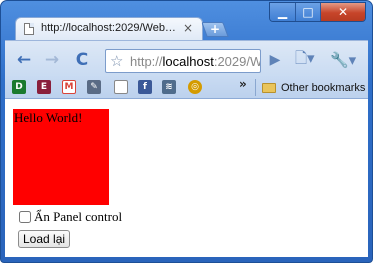 This screenshot has height=263, width=373. Describe the element at coordinates (169, 87) in the screenshot. I see `feed-icon: ≋` at that location.